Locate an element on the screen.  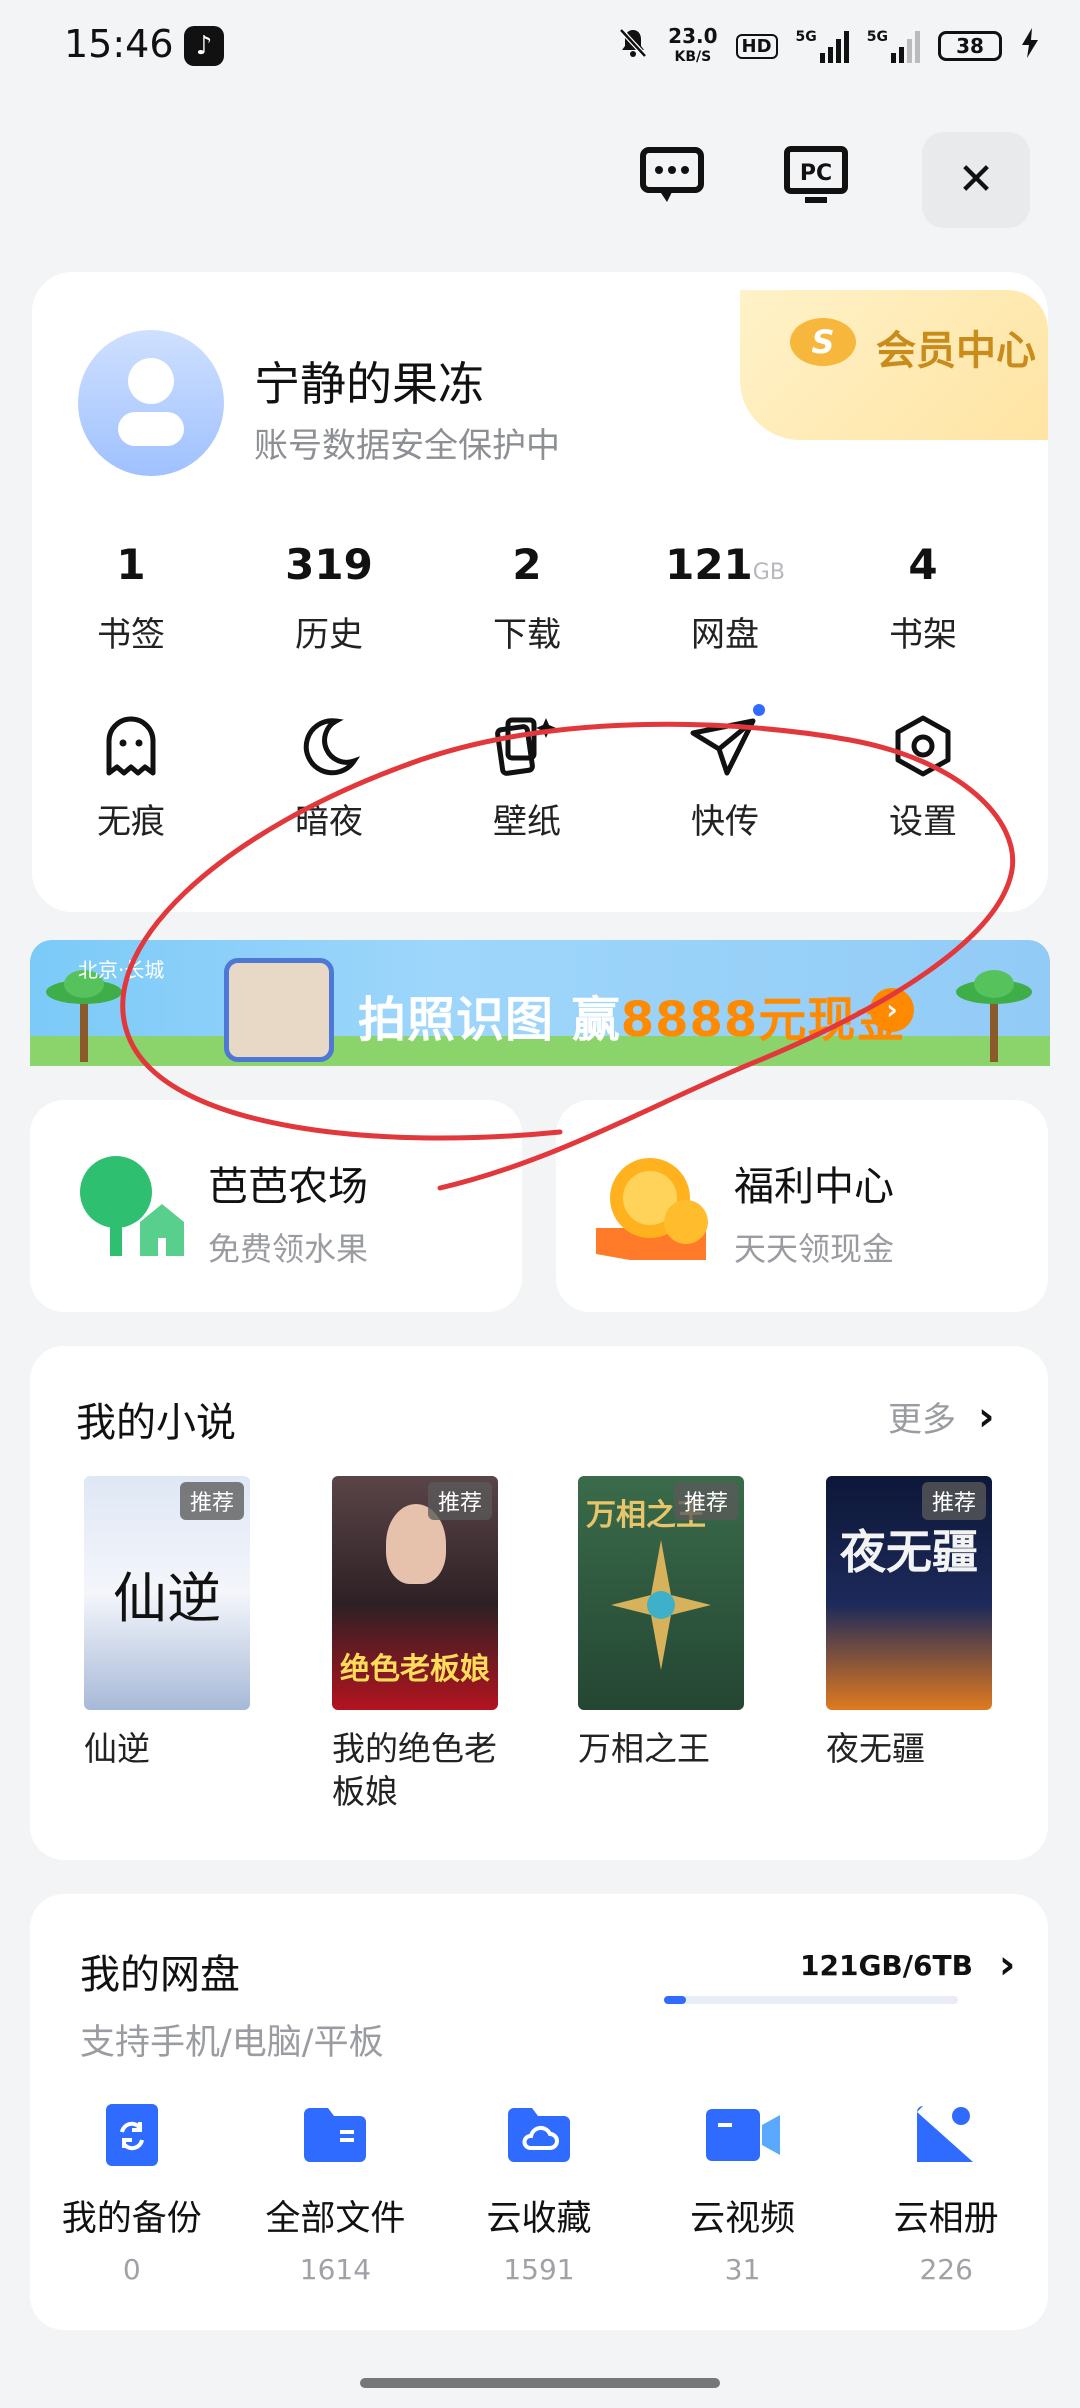
storage-progress-fill is located at coordinates (675, 2000).